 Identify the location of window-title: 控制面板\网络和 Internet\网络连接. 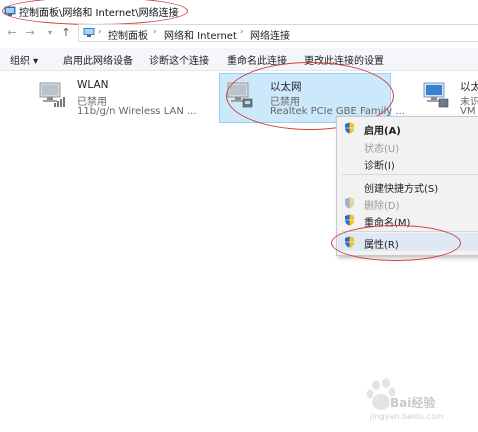
(99, 13).